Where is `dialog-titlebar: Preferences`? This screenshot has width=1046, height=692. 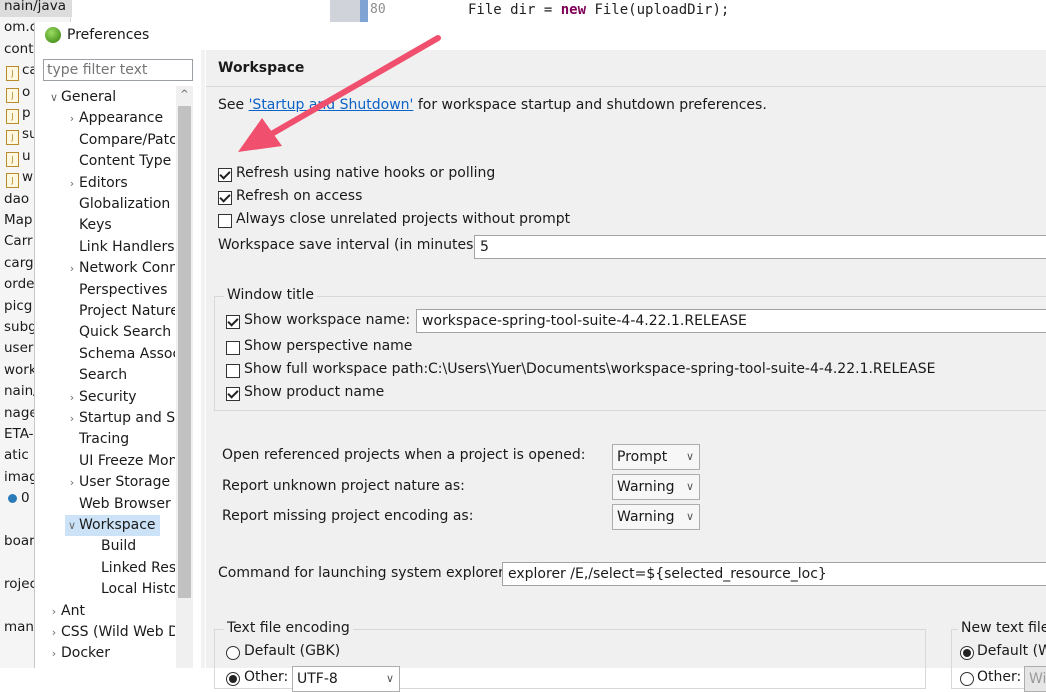
dialog-titlebar: Preferences is located at coordinates (540, 36).